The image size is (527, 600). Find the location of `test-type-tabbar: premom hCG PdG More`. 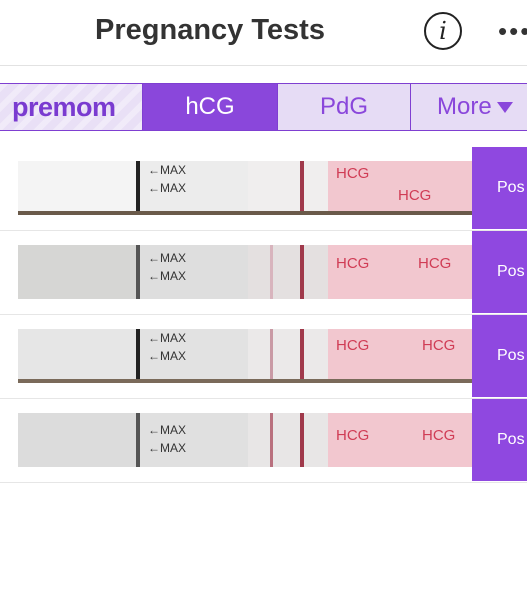

test-type-tabbar: premom hCG PdG More is located at coordinates (263, 107).